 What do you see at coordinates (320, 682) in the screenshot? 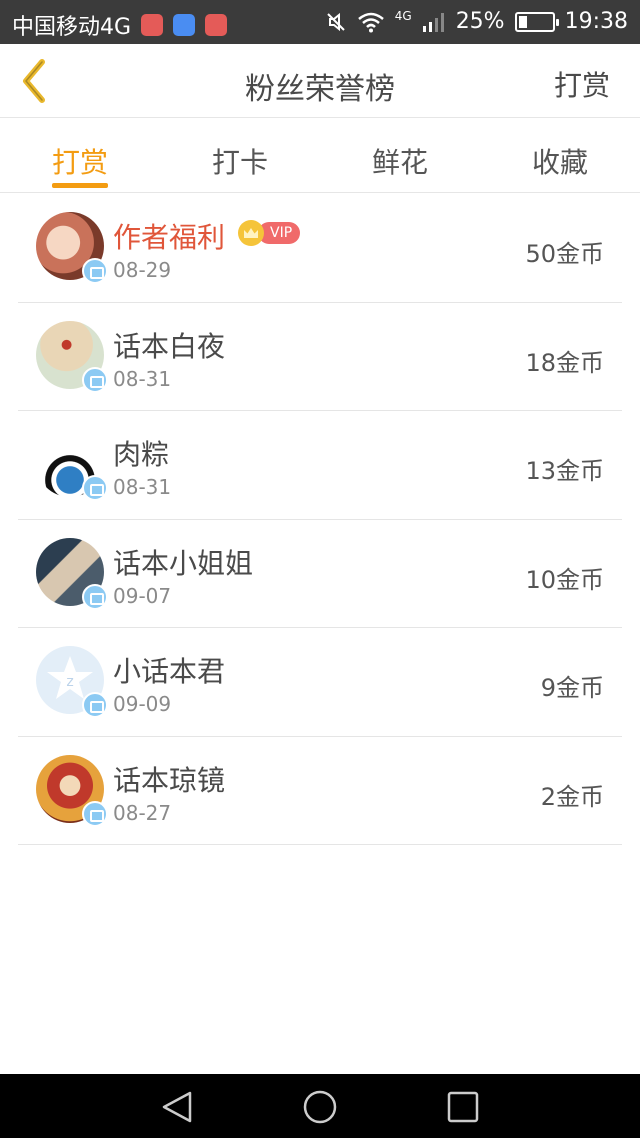
I see `list-item: z 小话本君 09-09 9金币` at bounding box center [320, 682].